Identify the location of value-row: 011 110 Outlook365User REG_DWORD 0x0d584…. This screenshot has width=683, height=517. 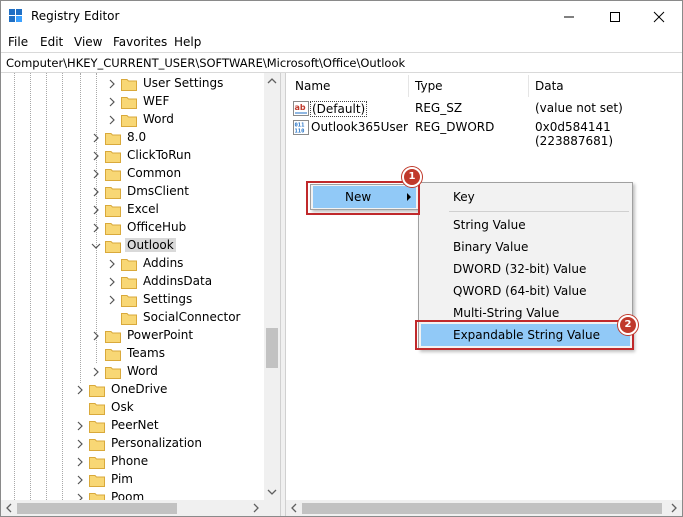
(485, 133).